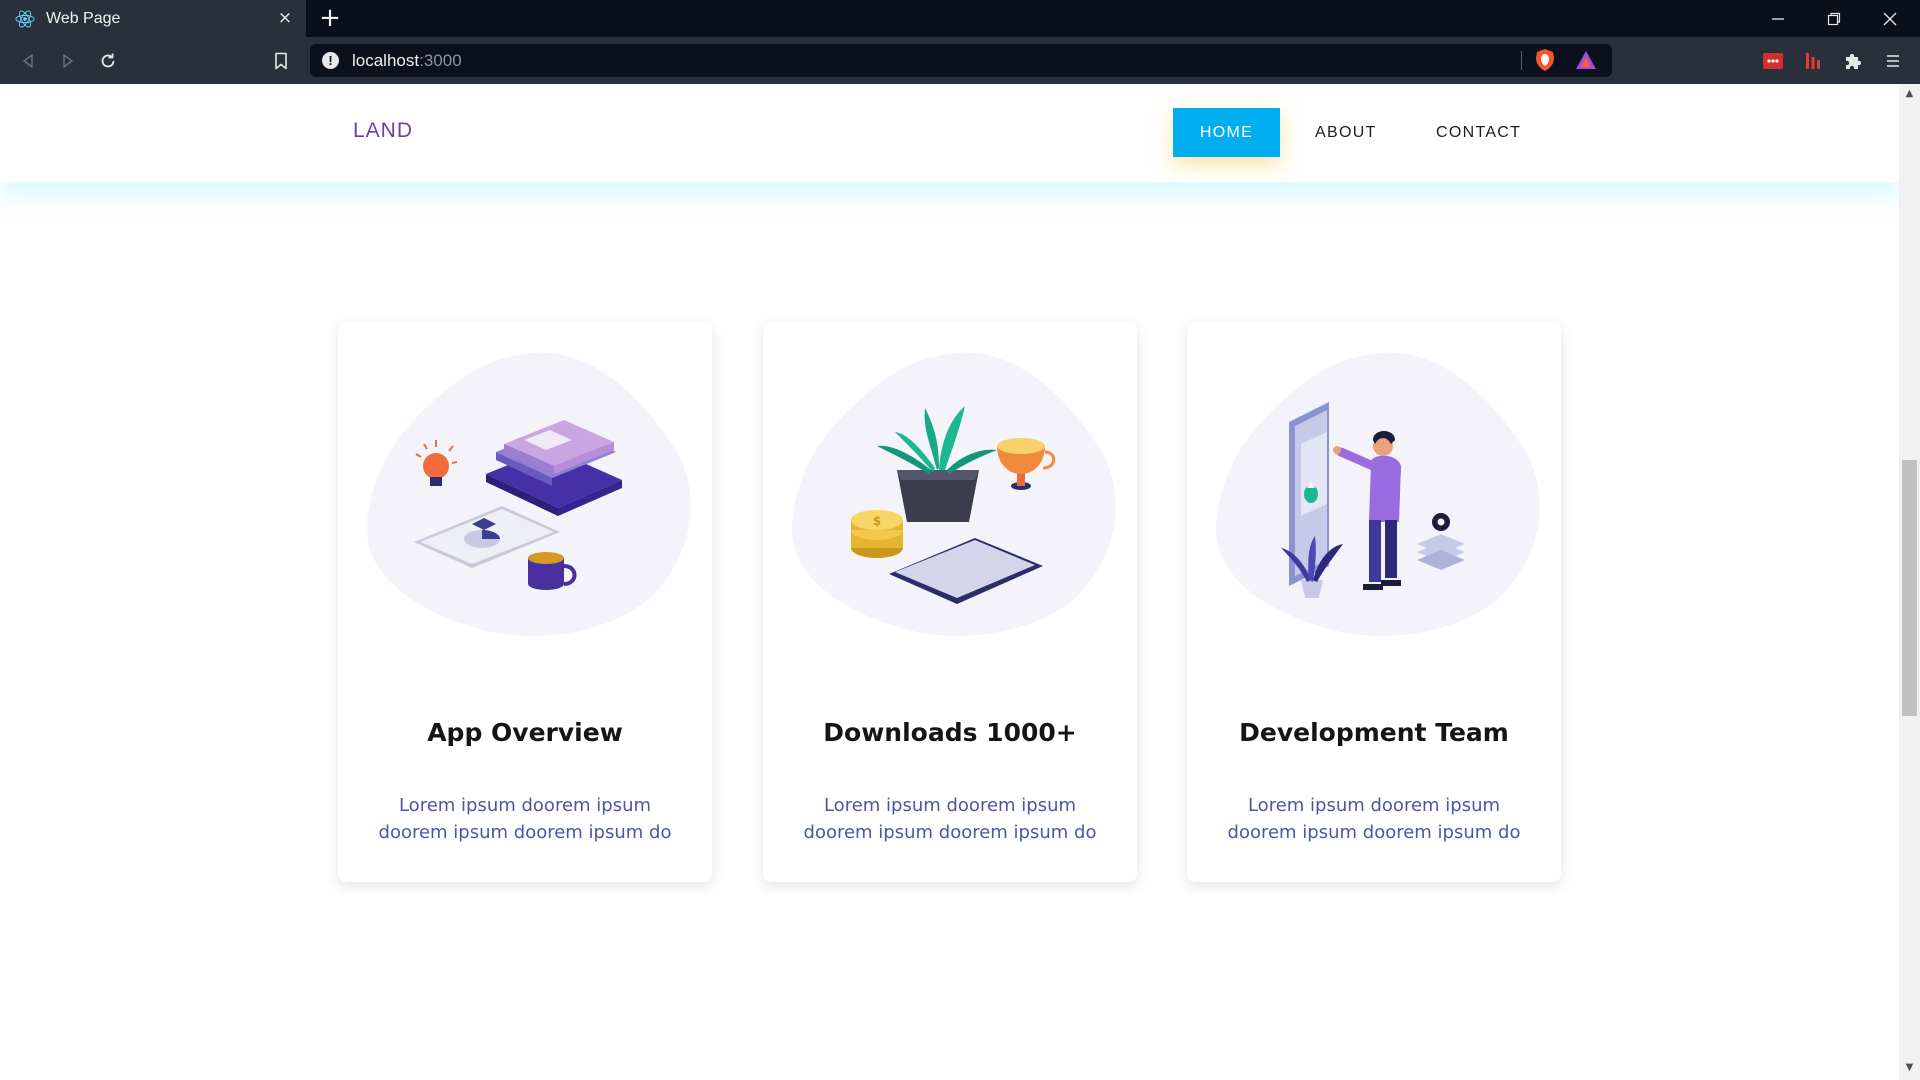 This screenshot has height=1080, width=1920. What do you see at coordinates (1773, 61) in the screenshot?
I see `extension-red-icon` at bounding box center [1773, 61].